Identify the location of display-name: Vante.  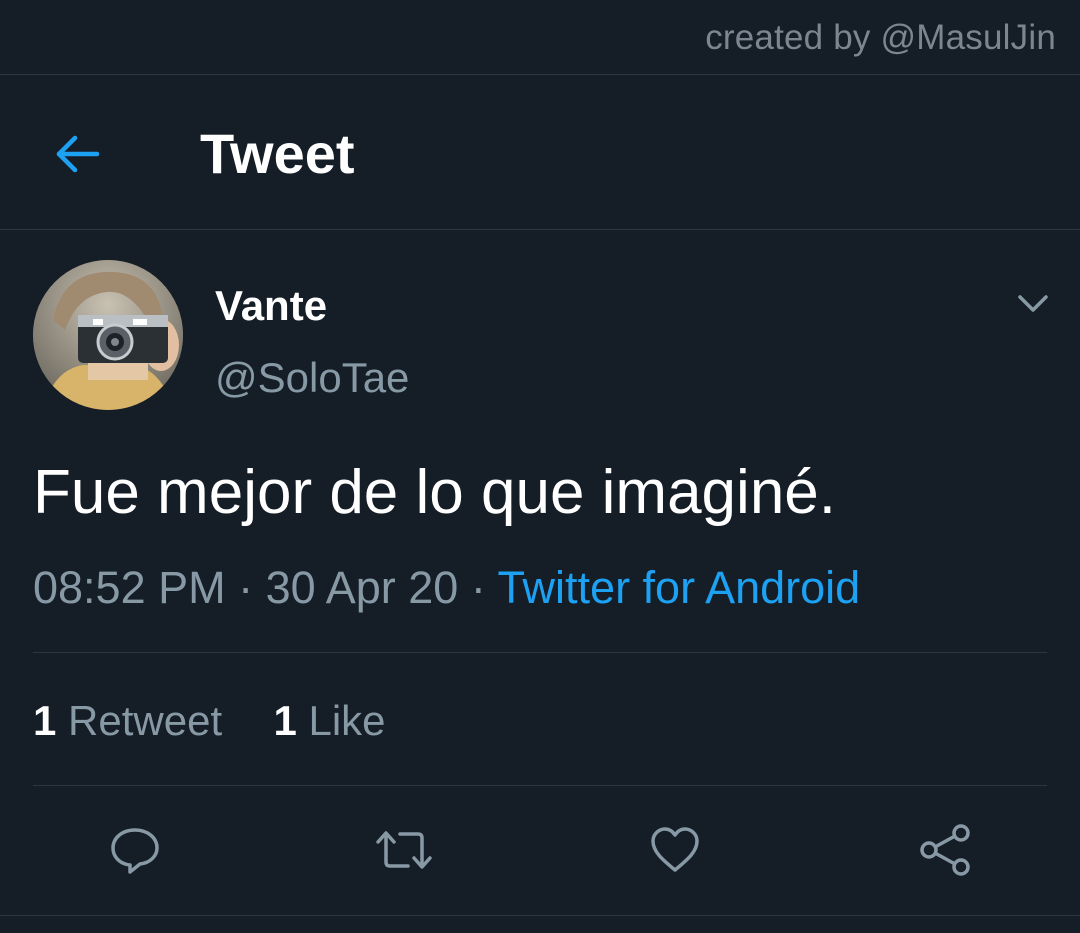
(271, 306).